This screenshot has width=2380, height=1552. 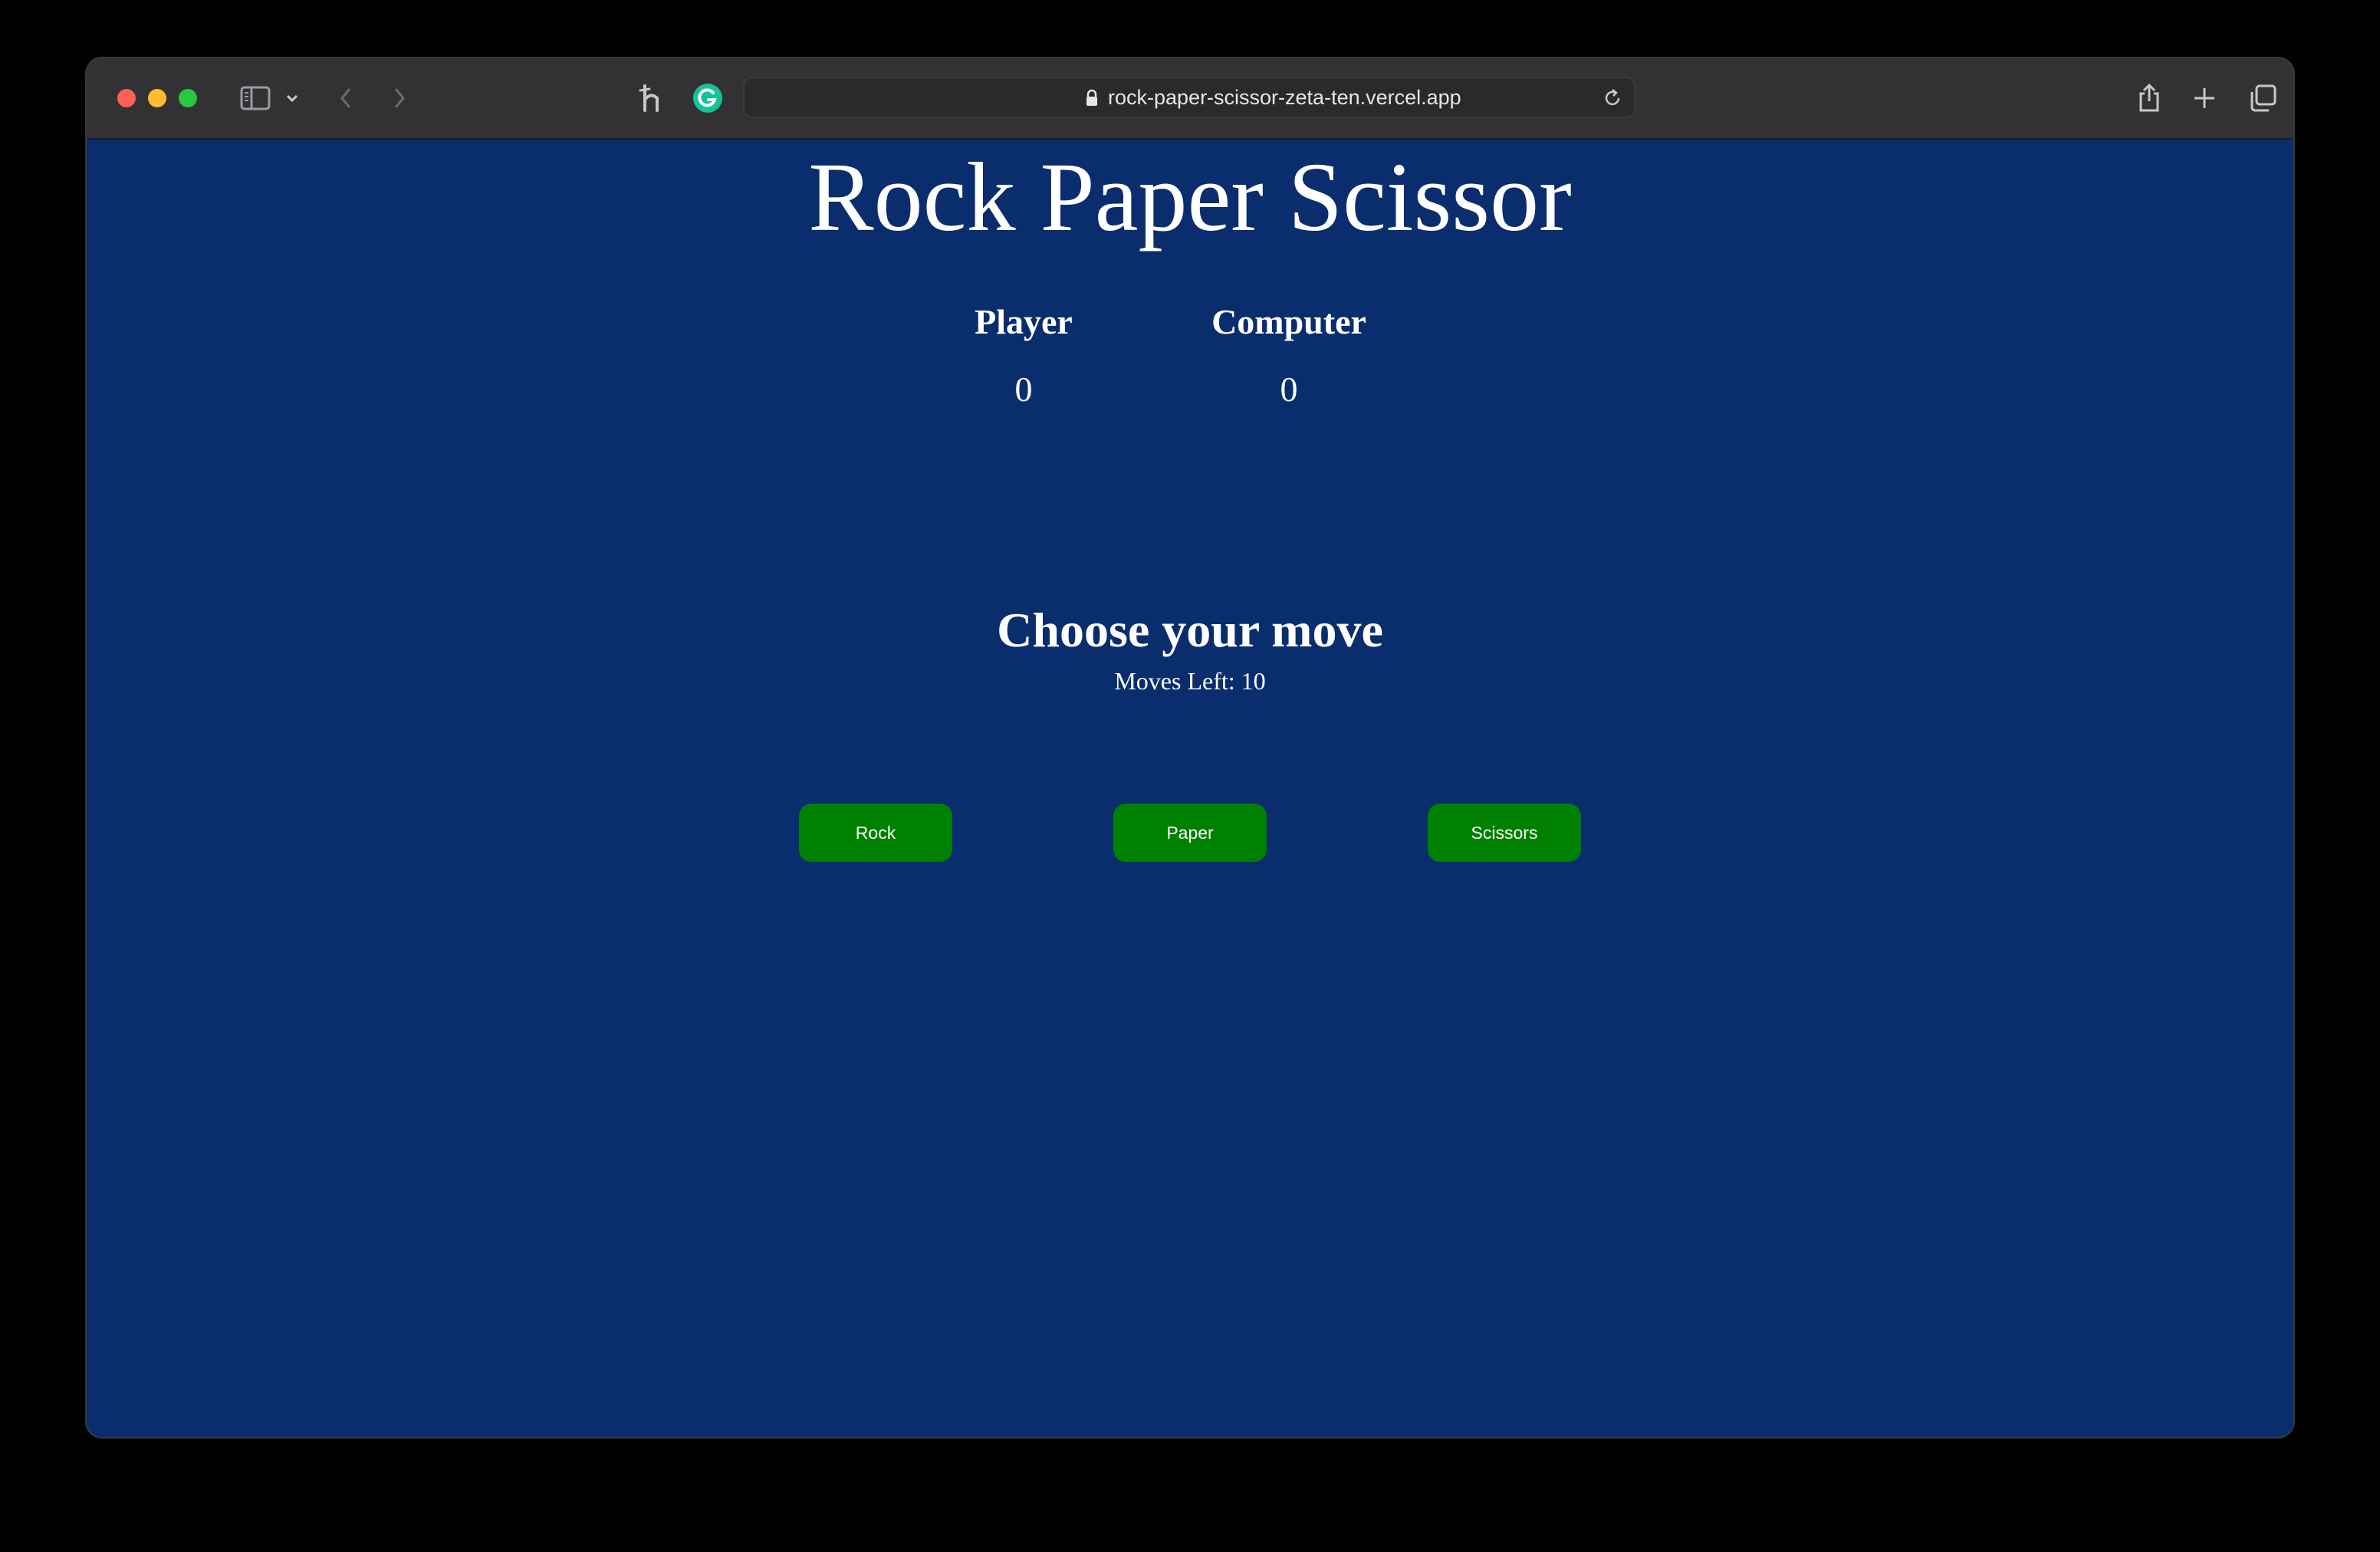 What do you see at coordinates (188, 98) in the screenshot?
I see `maximize-window-button` at bounding box center [188, 98].